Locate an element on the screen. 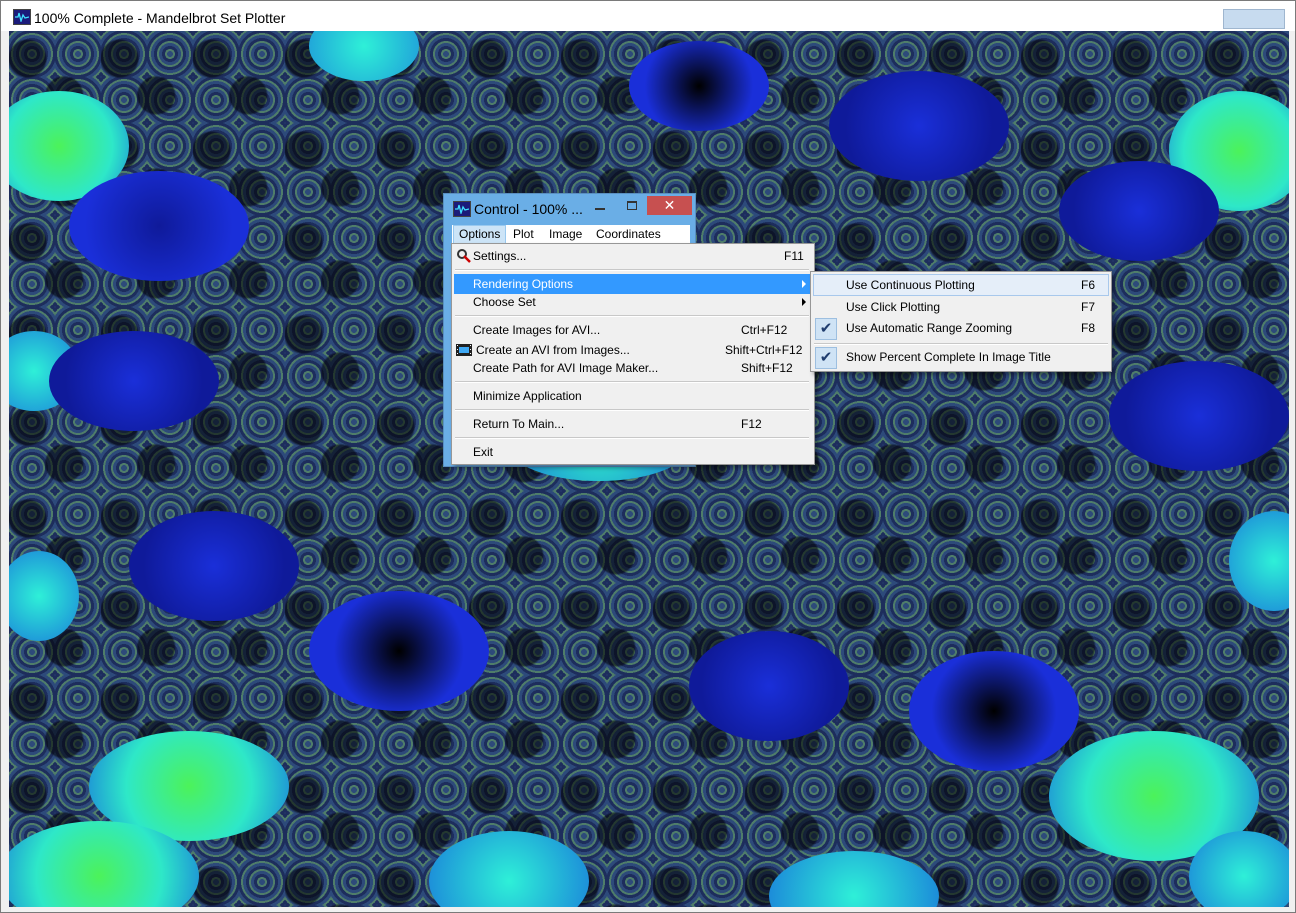  menu-image: Image is located at coordinates (565, 234).